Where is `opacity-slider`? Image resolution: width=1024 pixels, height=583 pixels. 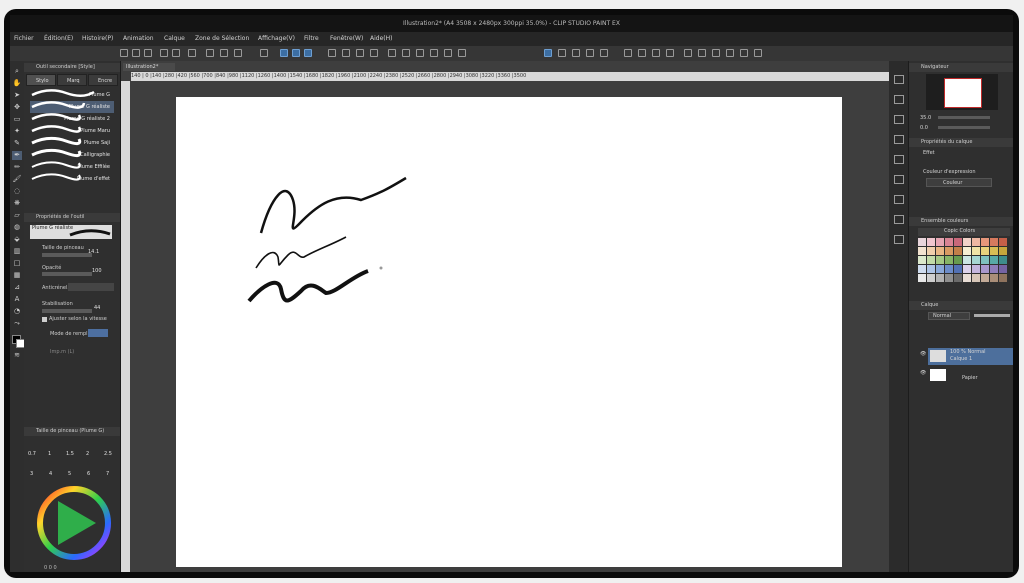
opacity-slider is located at coordinates (67, 274).